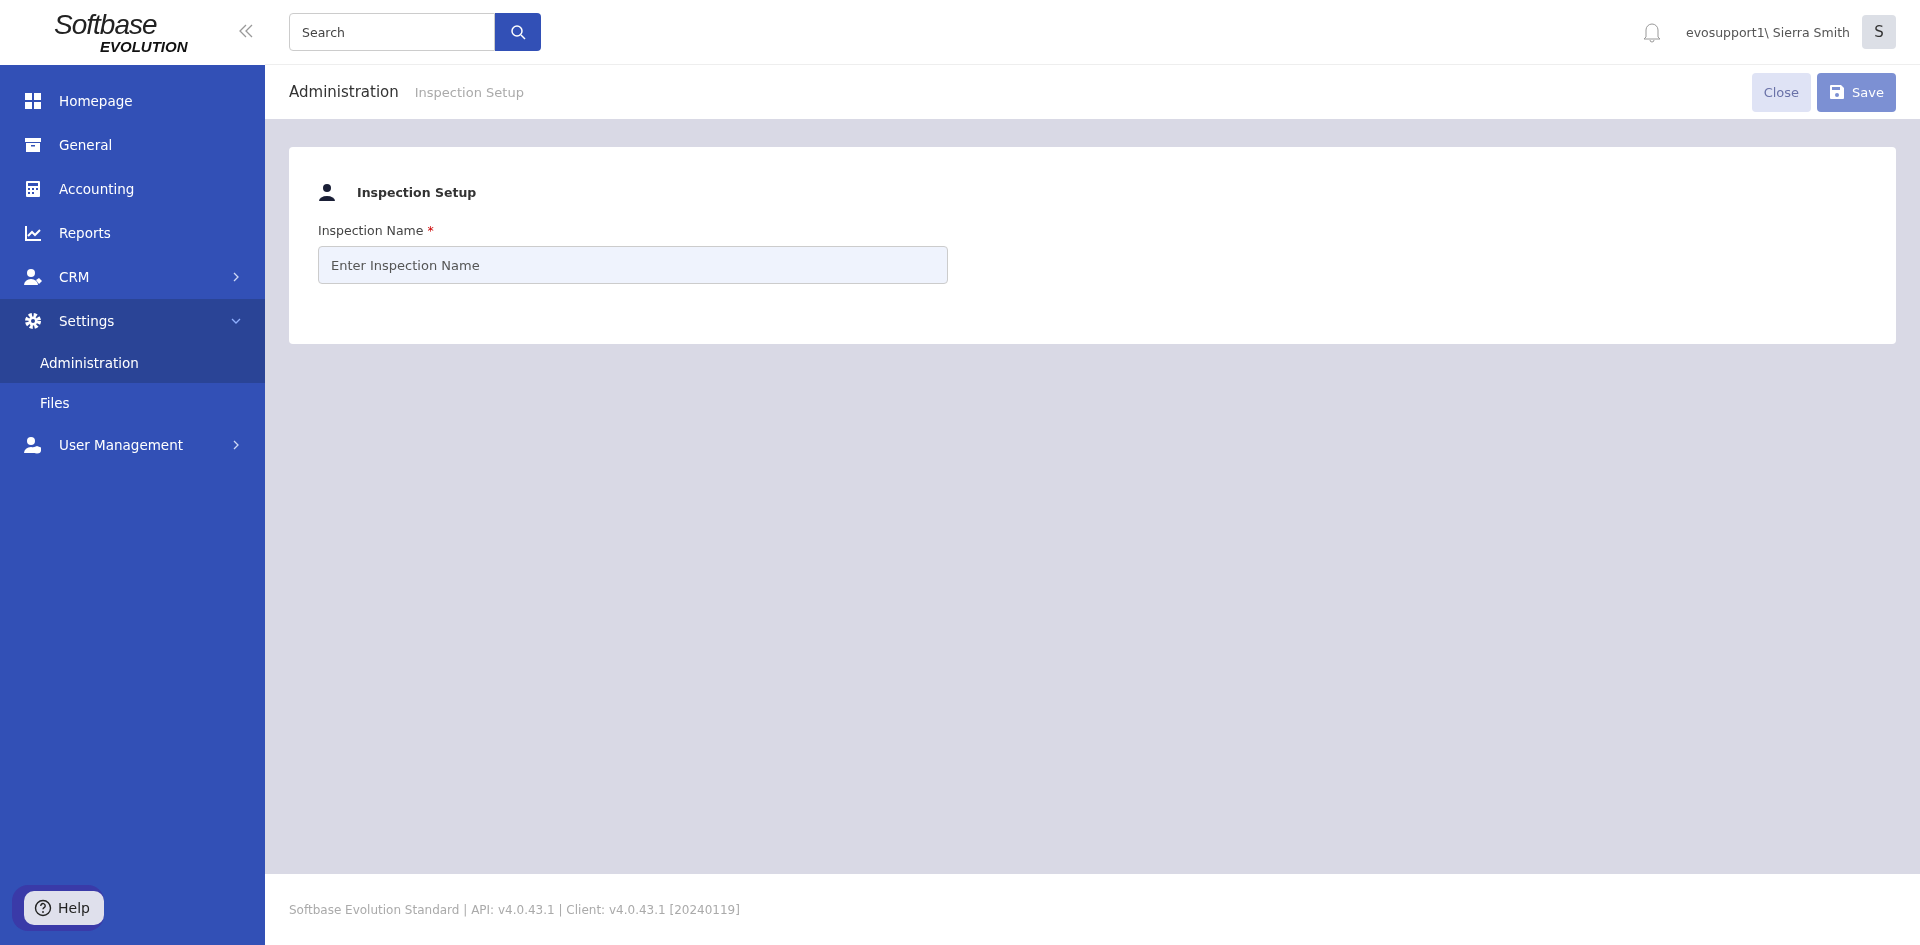  Describe the element at coordinates (121, 32) in the screenshot. I see `logo: Softbase EVOLUTION` at that location.